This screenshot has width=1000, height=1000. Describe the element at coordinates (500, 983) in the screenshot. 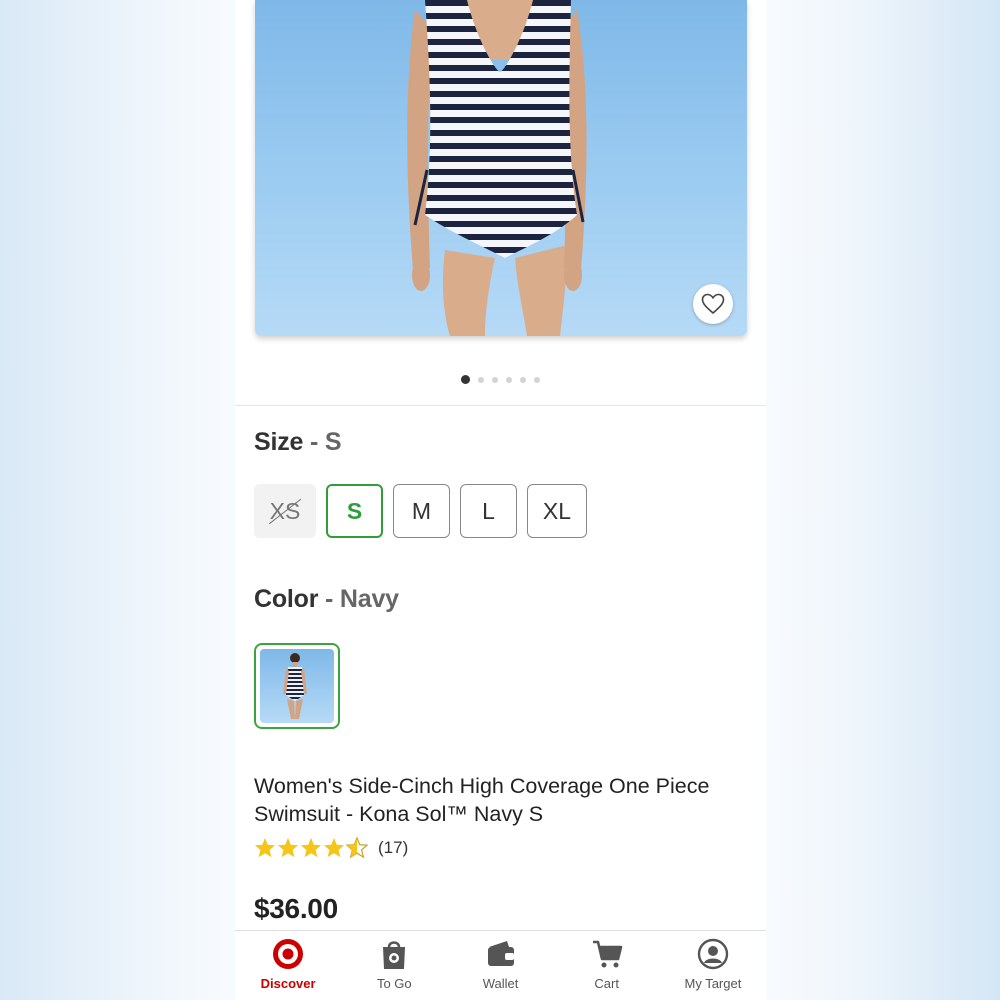

I see `tab-label: Wallet` at that location.